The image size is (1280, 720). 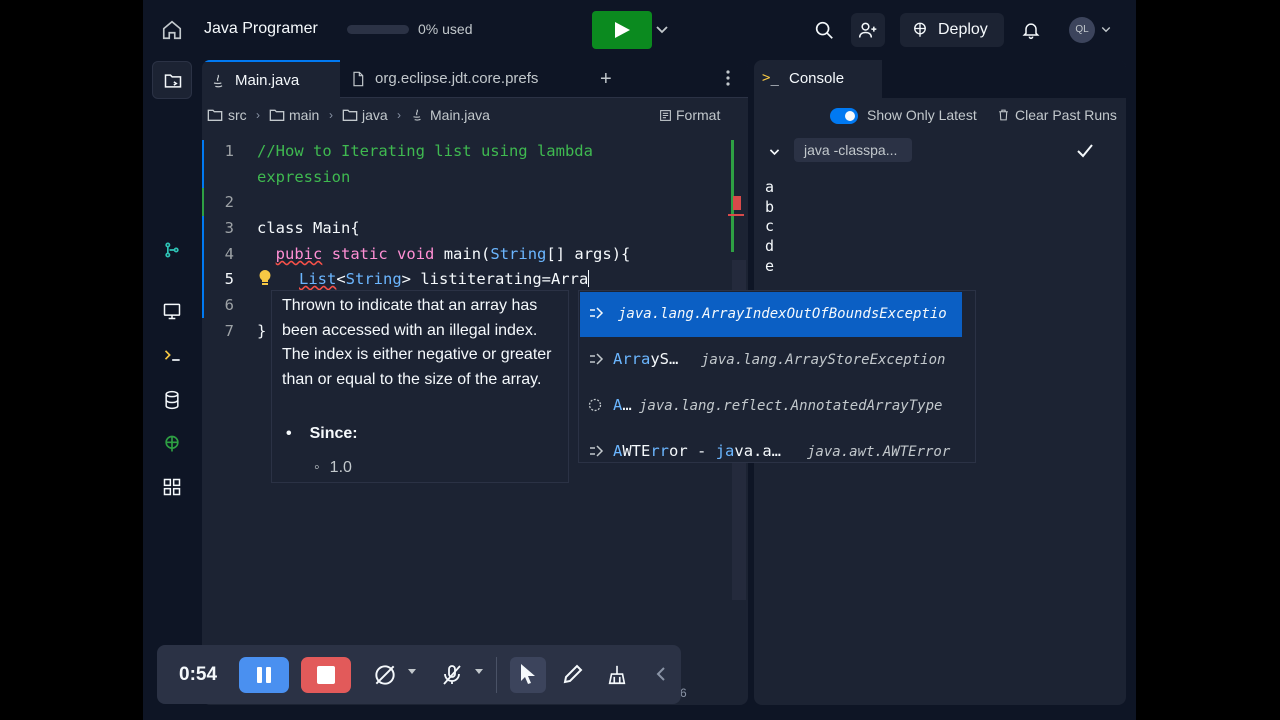 What do you see at coordinates (198, 674) in the screenshot?
I see `recording-timer: 0:54` at bounding box center [198, 674].